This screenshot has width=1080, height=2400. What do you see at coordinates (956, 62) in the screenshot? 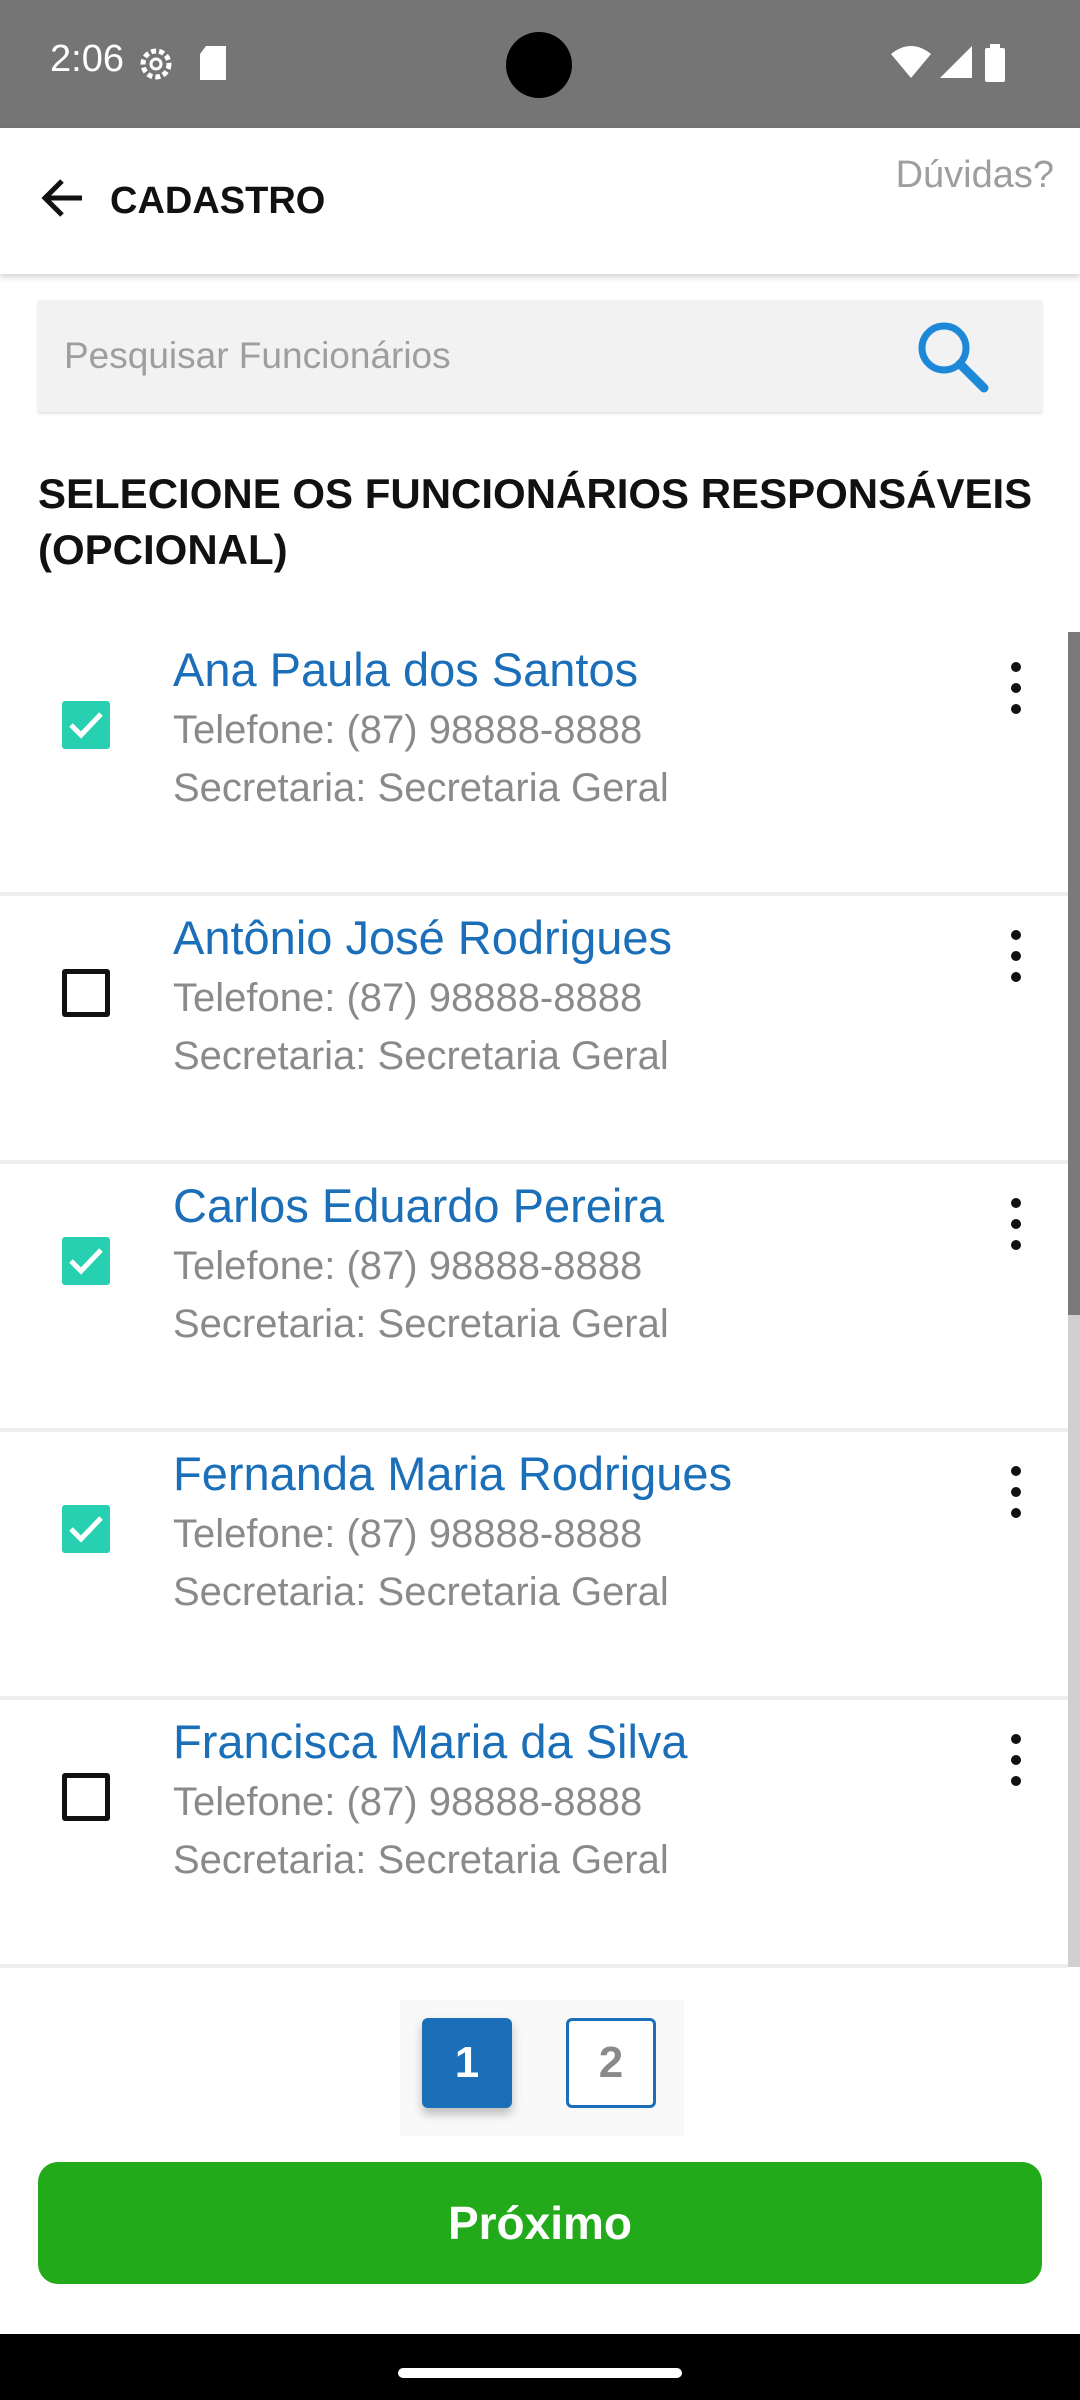
I see `signal-icon` at bounding box center [956, 62].